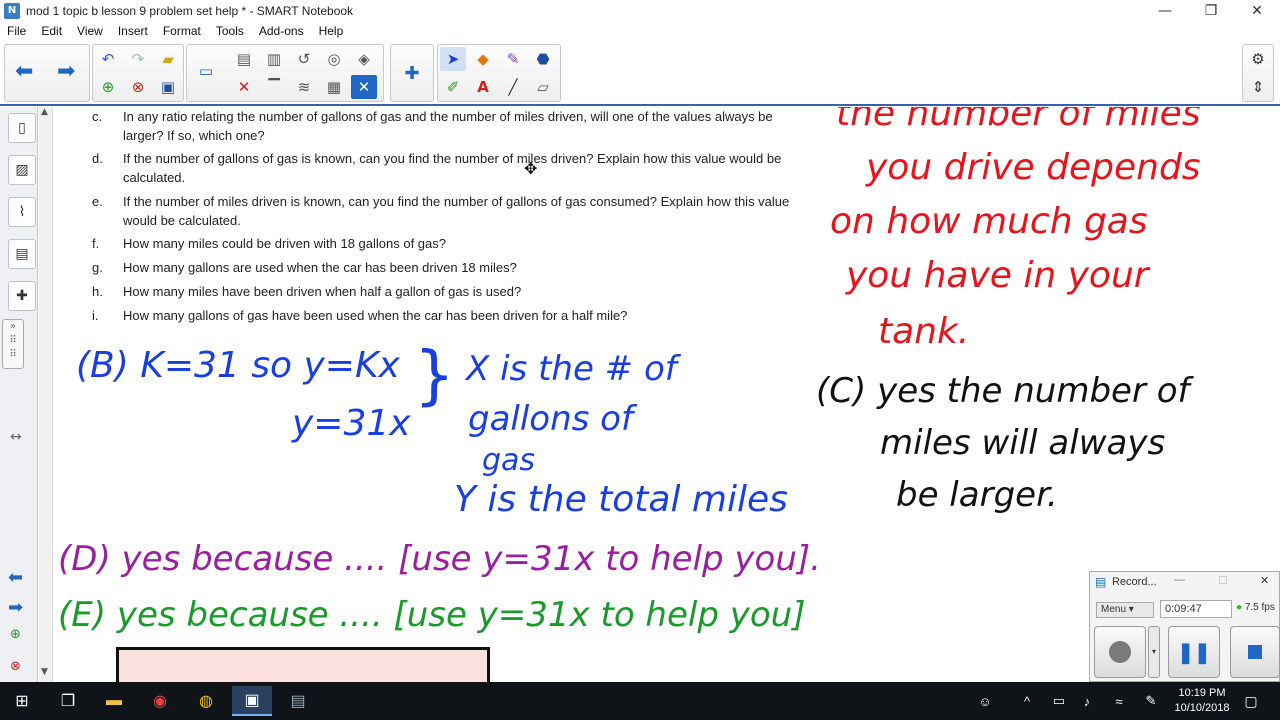 The image size is (1280, 720). I want to click on blue-brace-icon: }, so click(434, 376).